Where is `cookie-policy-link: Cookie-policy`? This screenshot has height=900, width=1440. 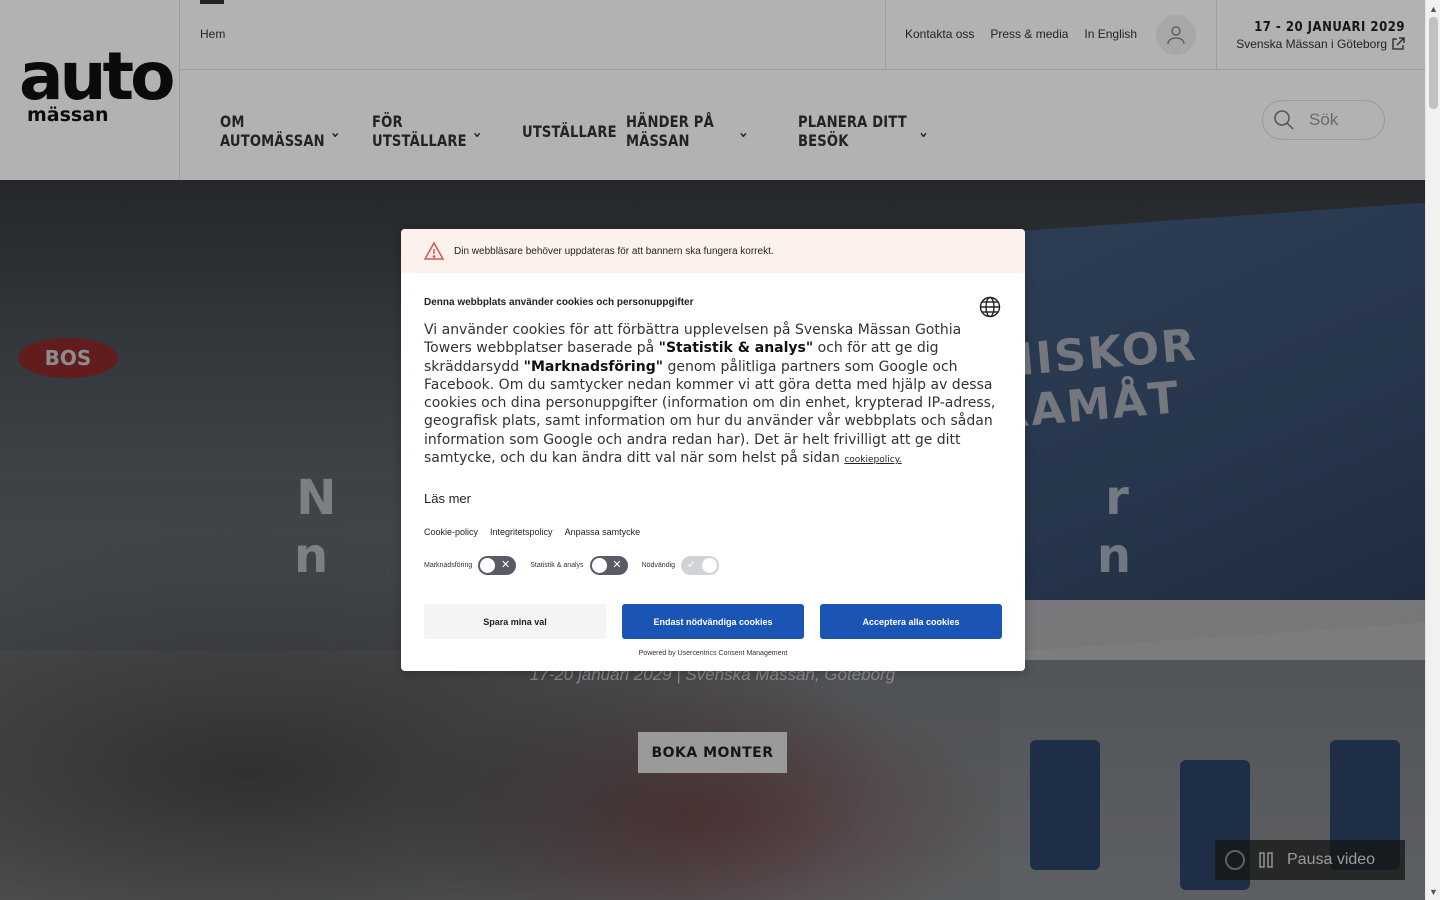
cookie-policy-link: Cookie-policy is located at coordinates (451, 532).